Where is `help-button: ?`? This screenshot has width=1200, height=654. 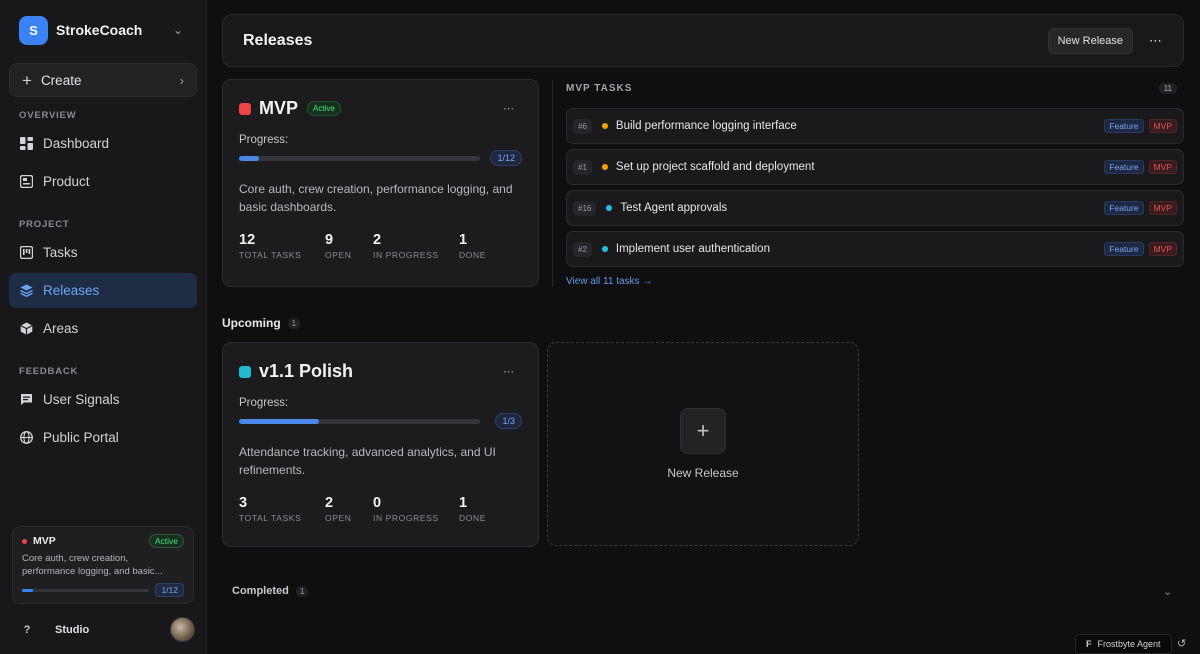 help-button: ? is located at coordinates (27, 630).